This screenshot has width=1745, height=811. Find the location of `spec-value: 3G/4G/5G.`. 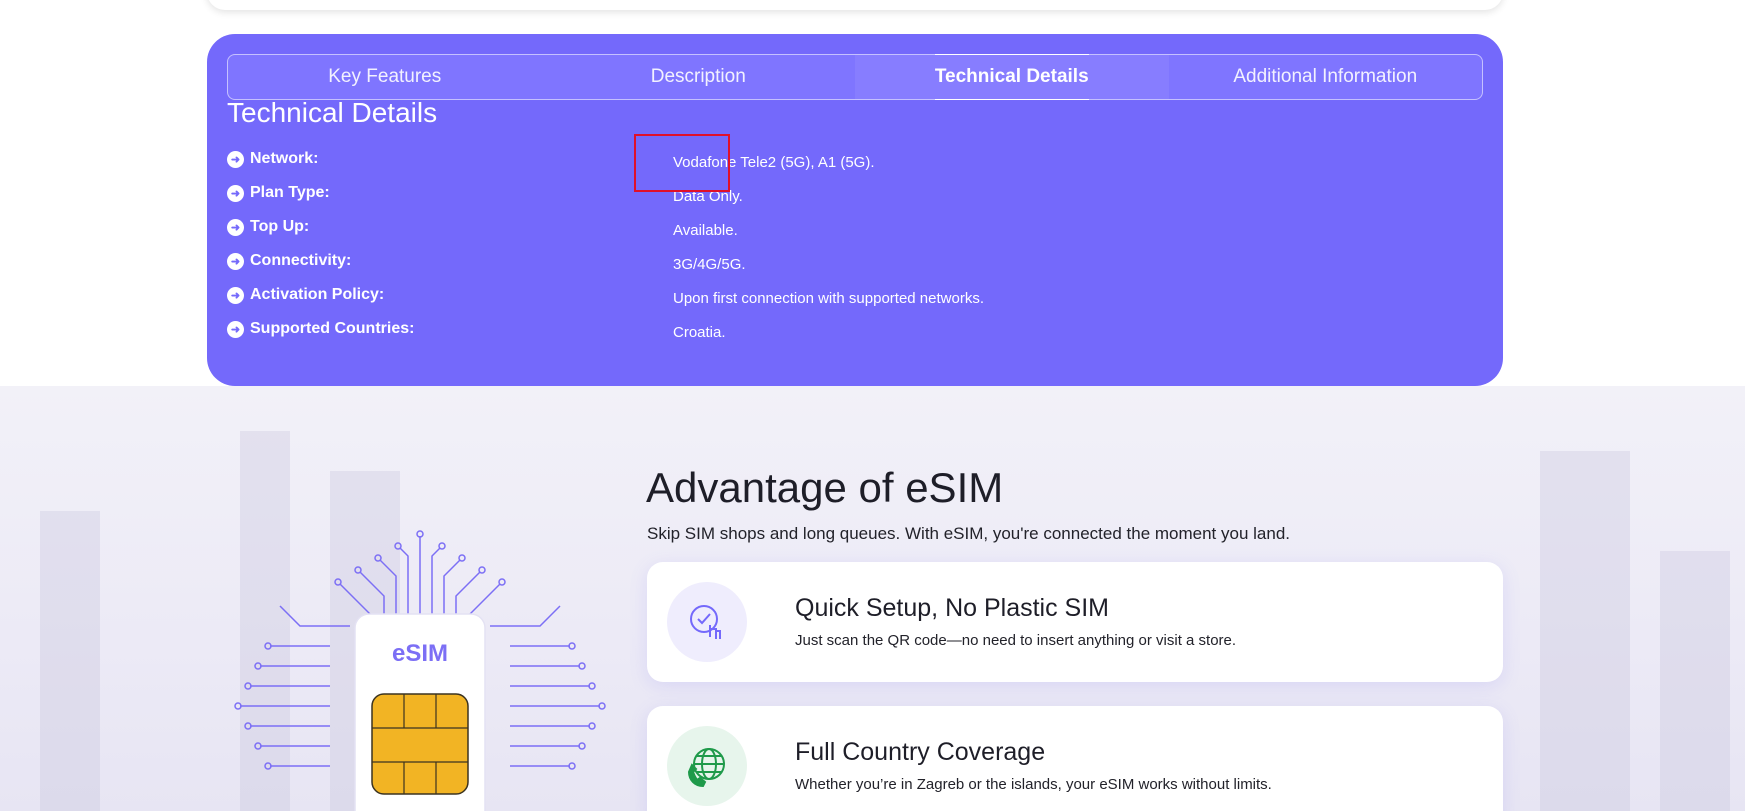

spec-value: 3G/4G/5G. is located at coordinates (709, 264).